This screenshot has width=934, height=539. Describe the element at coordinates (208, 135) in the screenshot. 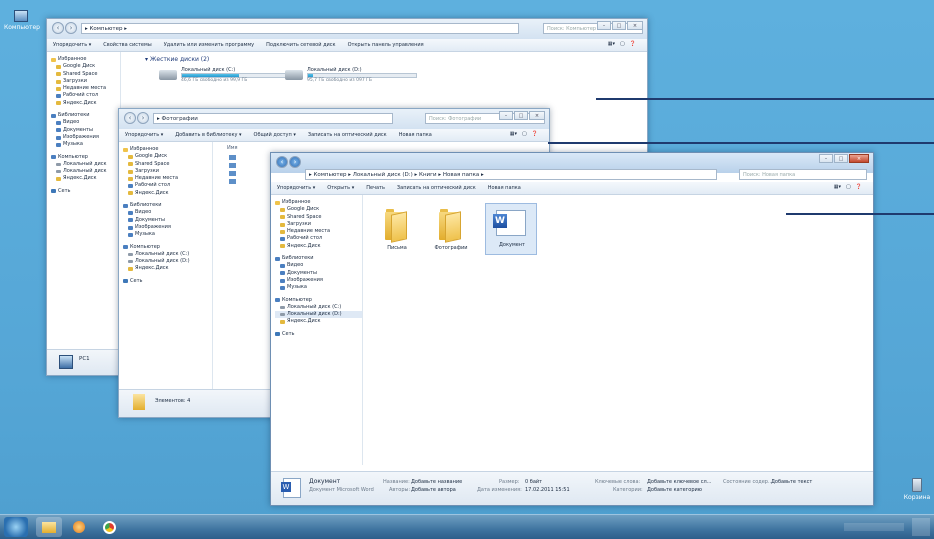

I see `add-to-library-menu: Добавить в библиотеку ▾` at that location.